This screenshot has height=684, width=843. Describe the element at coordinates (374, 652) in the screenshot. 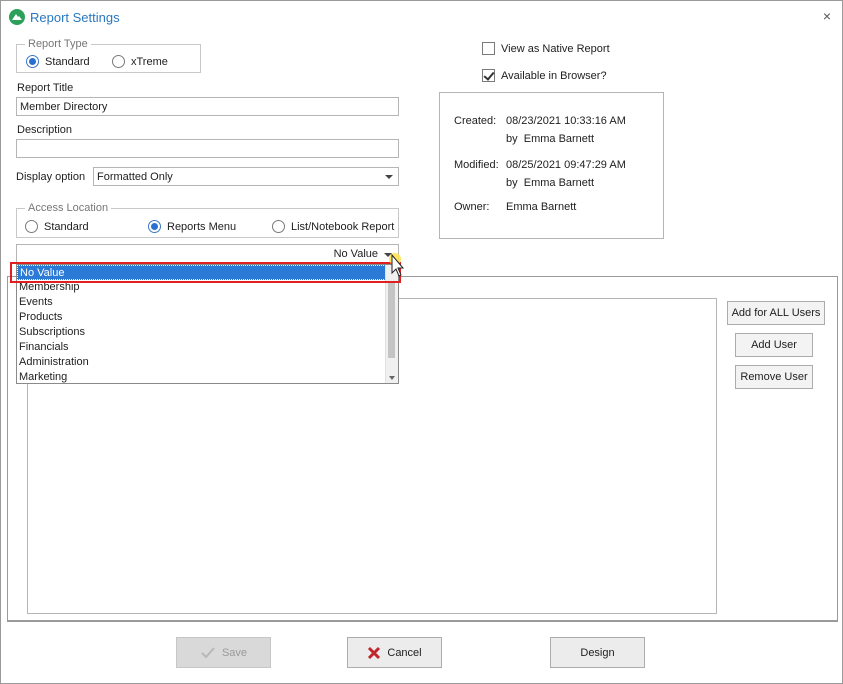

I see `cancel-x-icon` at that location.